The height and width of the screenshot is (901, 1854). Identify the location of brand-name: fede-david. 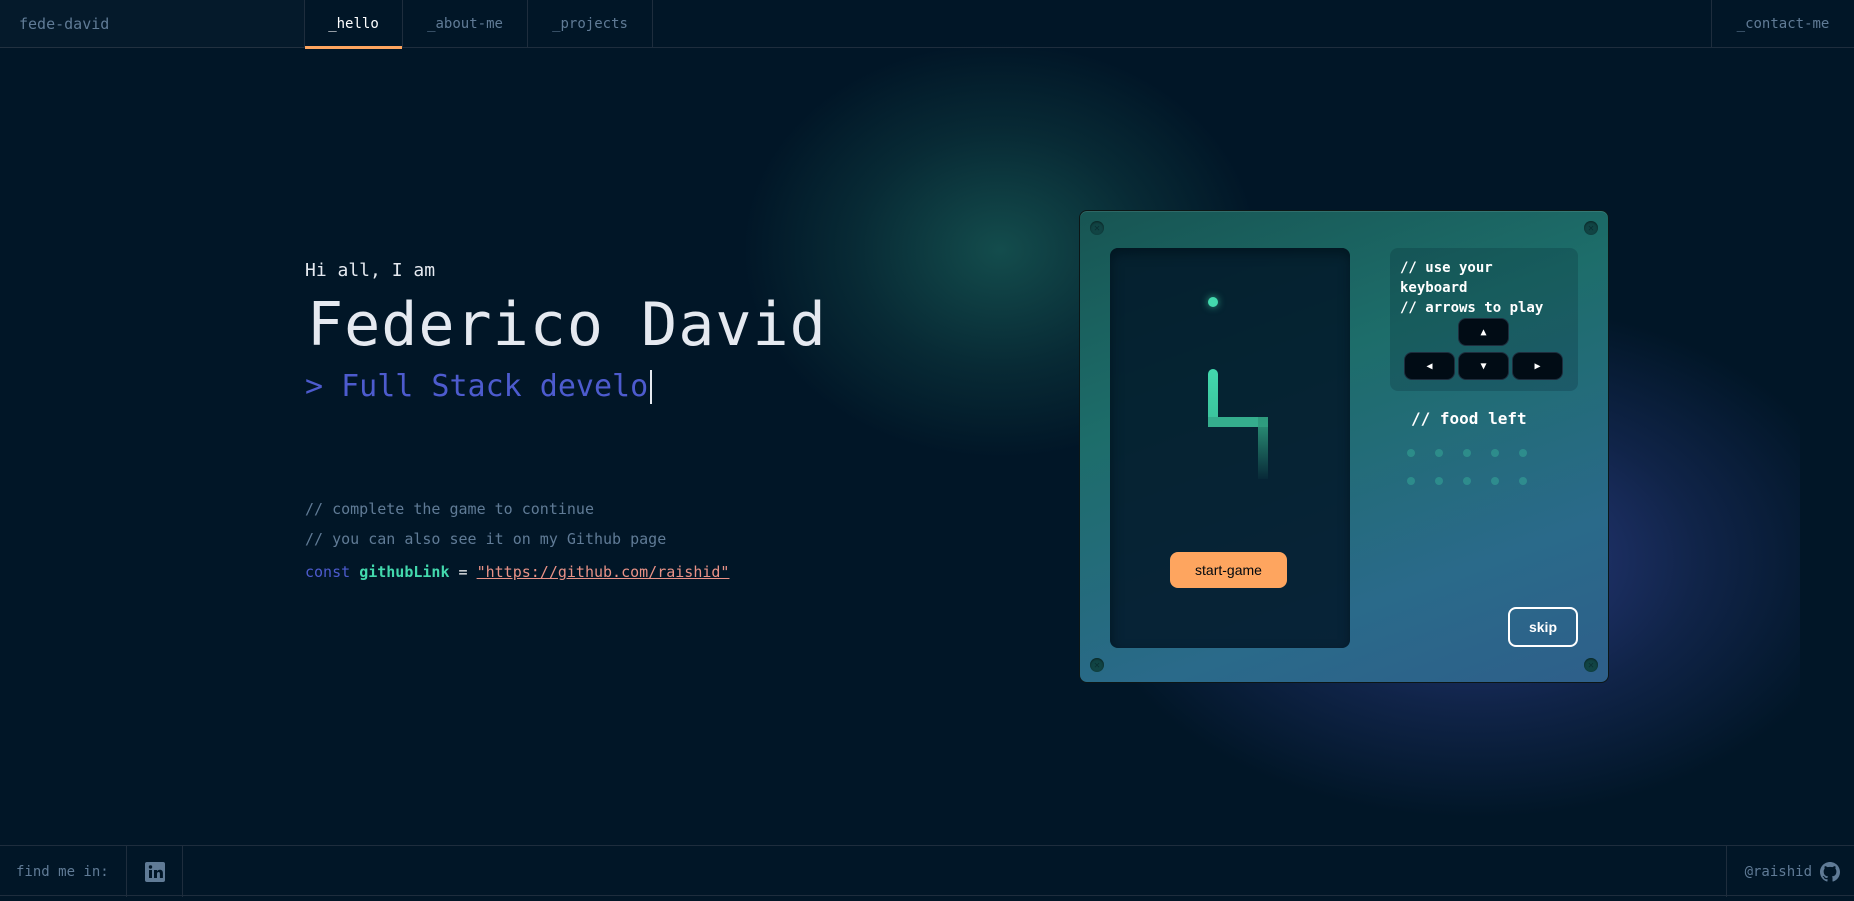
(152, 24).